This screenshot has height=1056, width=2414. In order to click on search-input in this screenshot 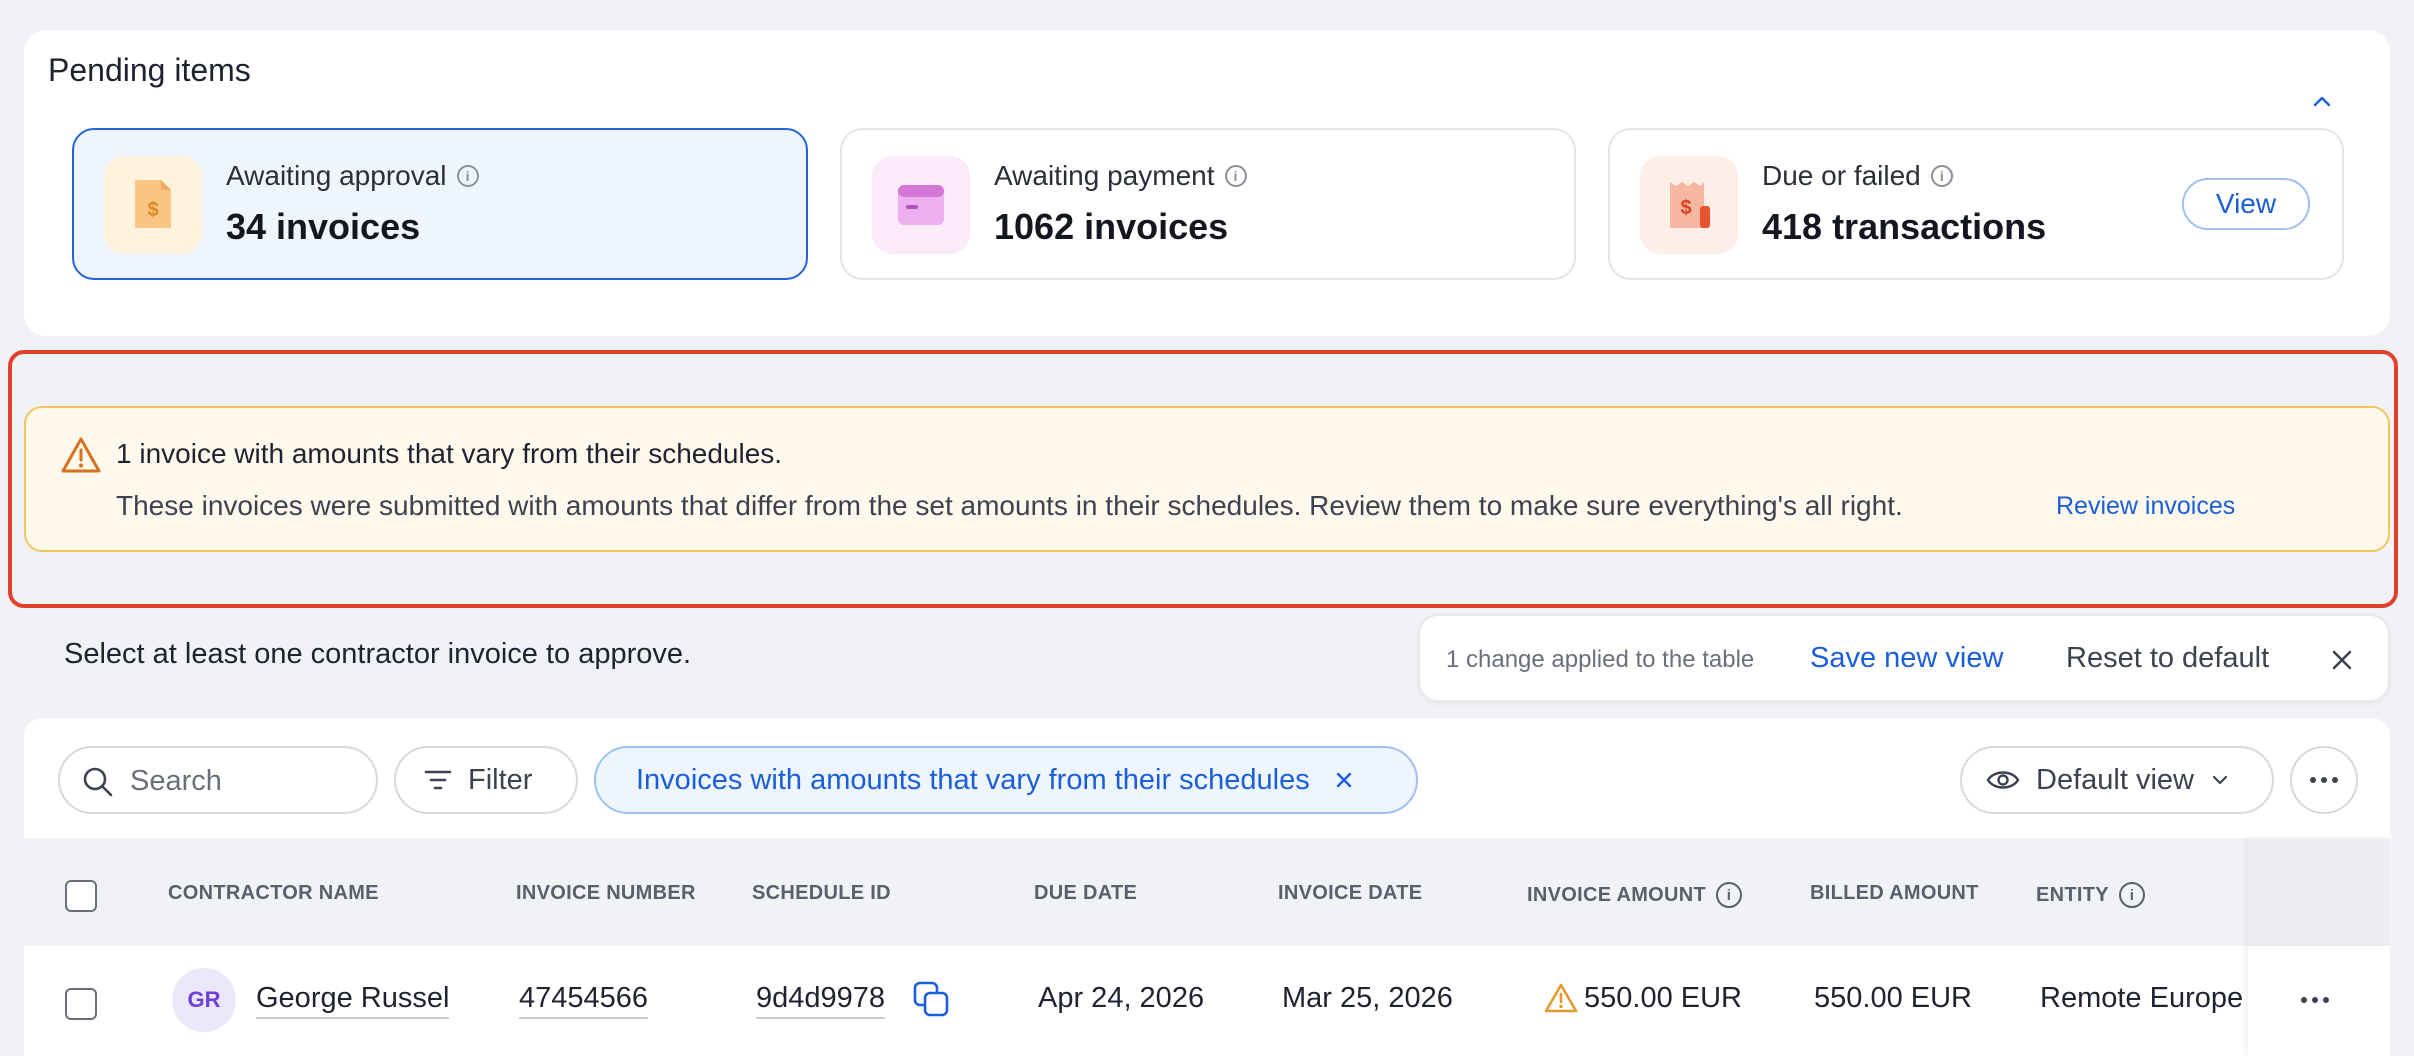, I will do `click(245, 781)`.